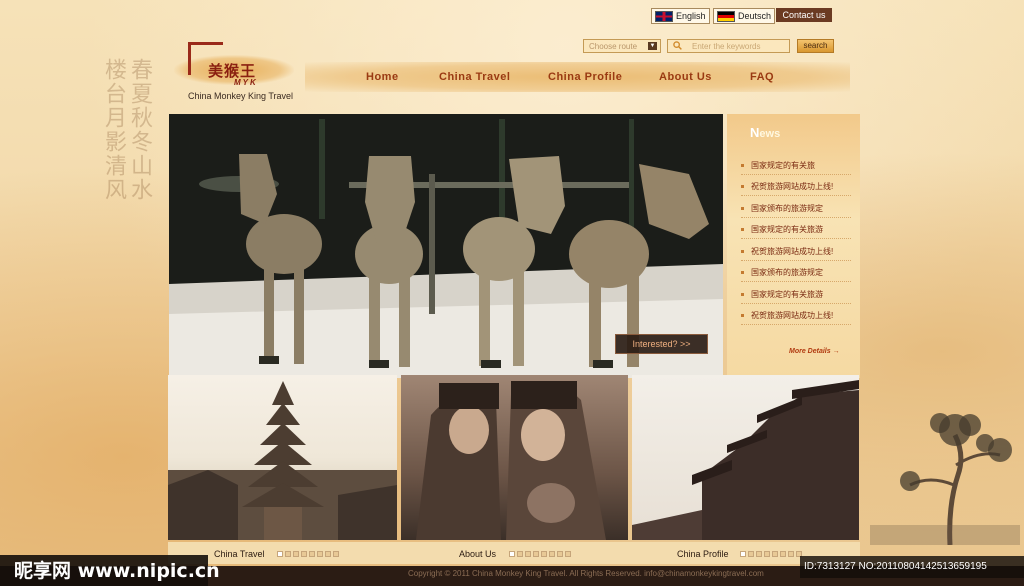 The height and width of the screenshot is (586, 1024). I want to click on uk-flag-icon, so click(664, 16).